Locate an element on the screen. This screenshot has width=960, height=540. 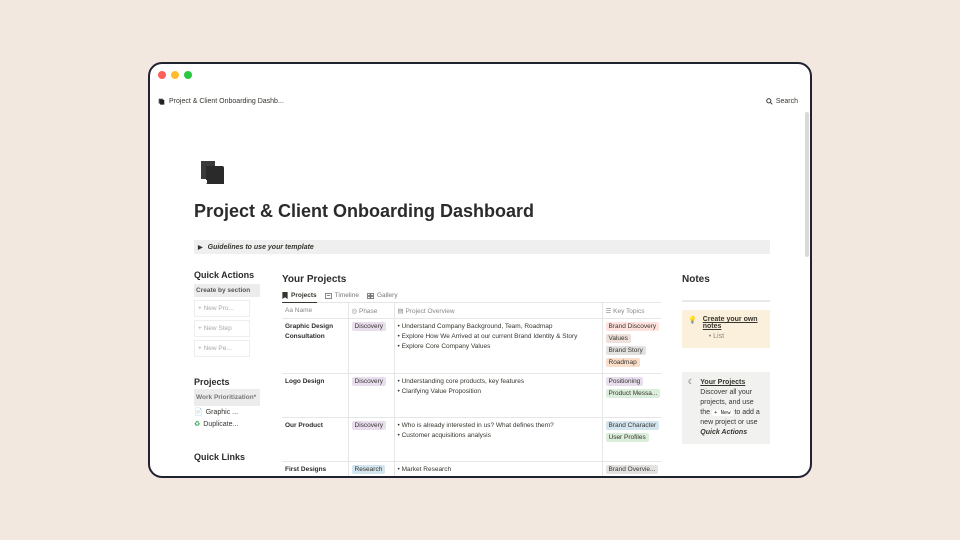
projects-heading: Projects is located at coordinates (212, 382).